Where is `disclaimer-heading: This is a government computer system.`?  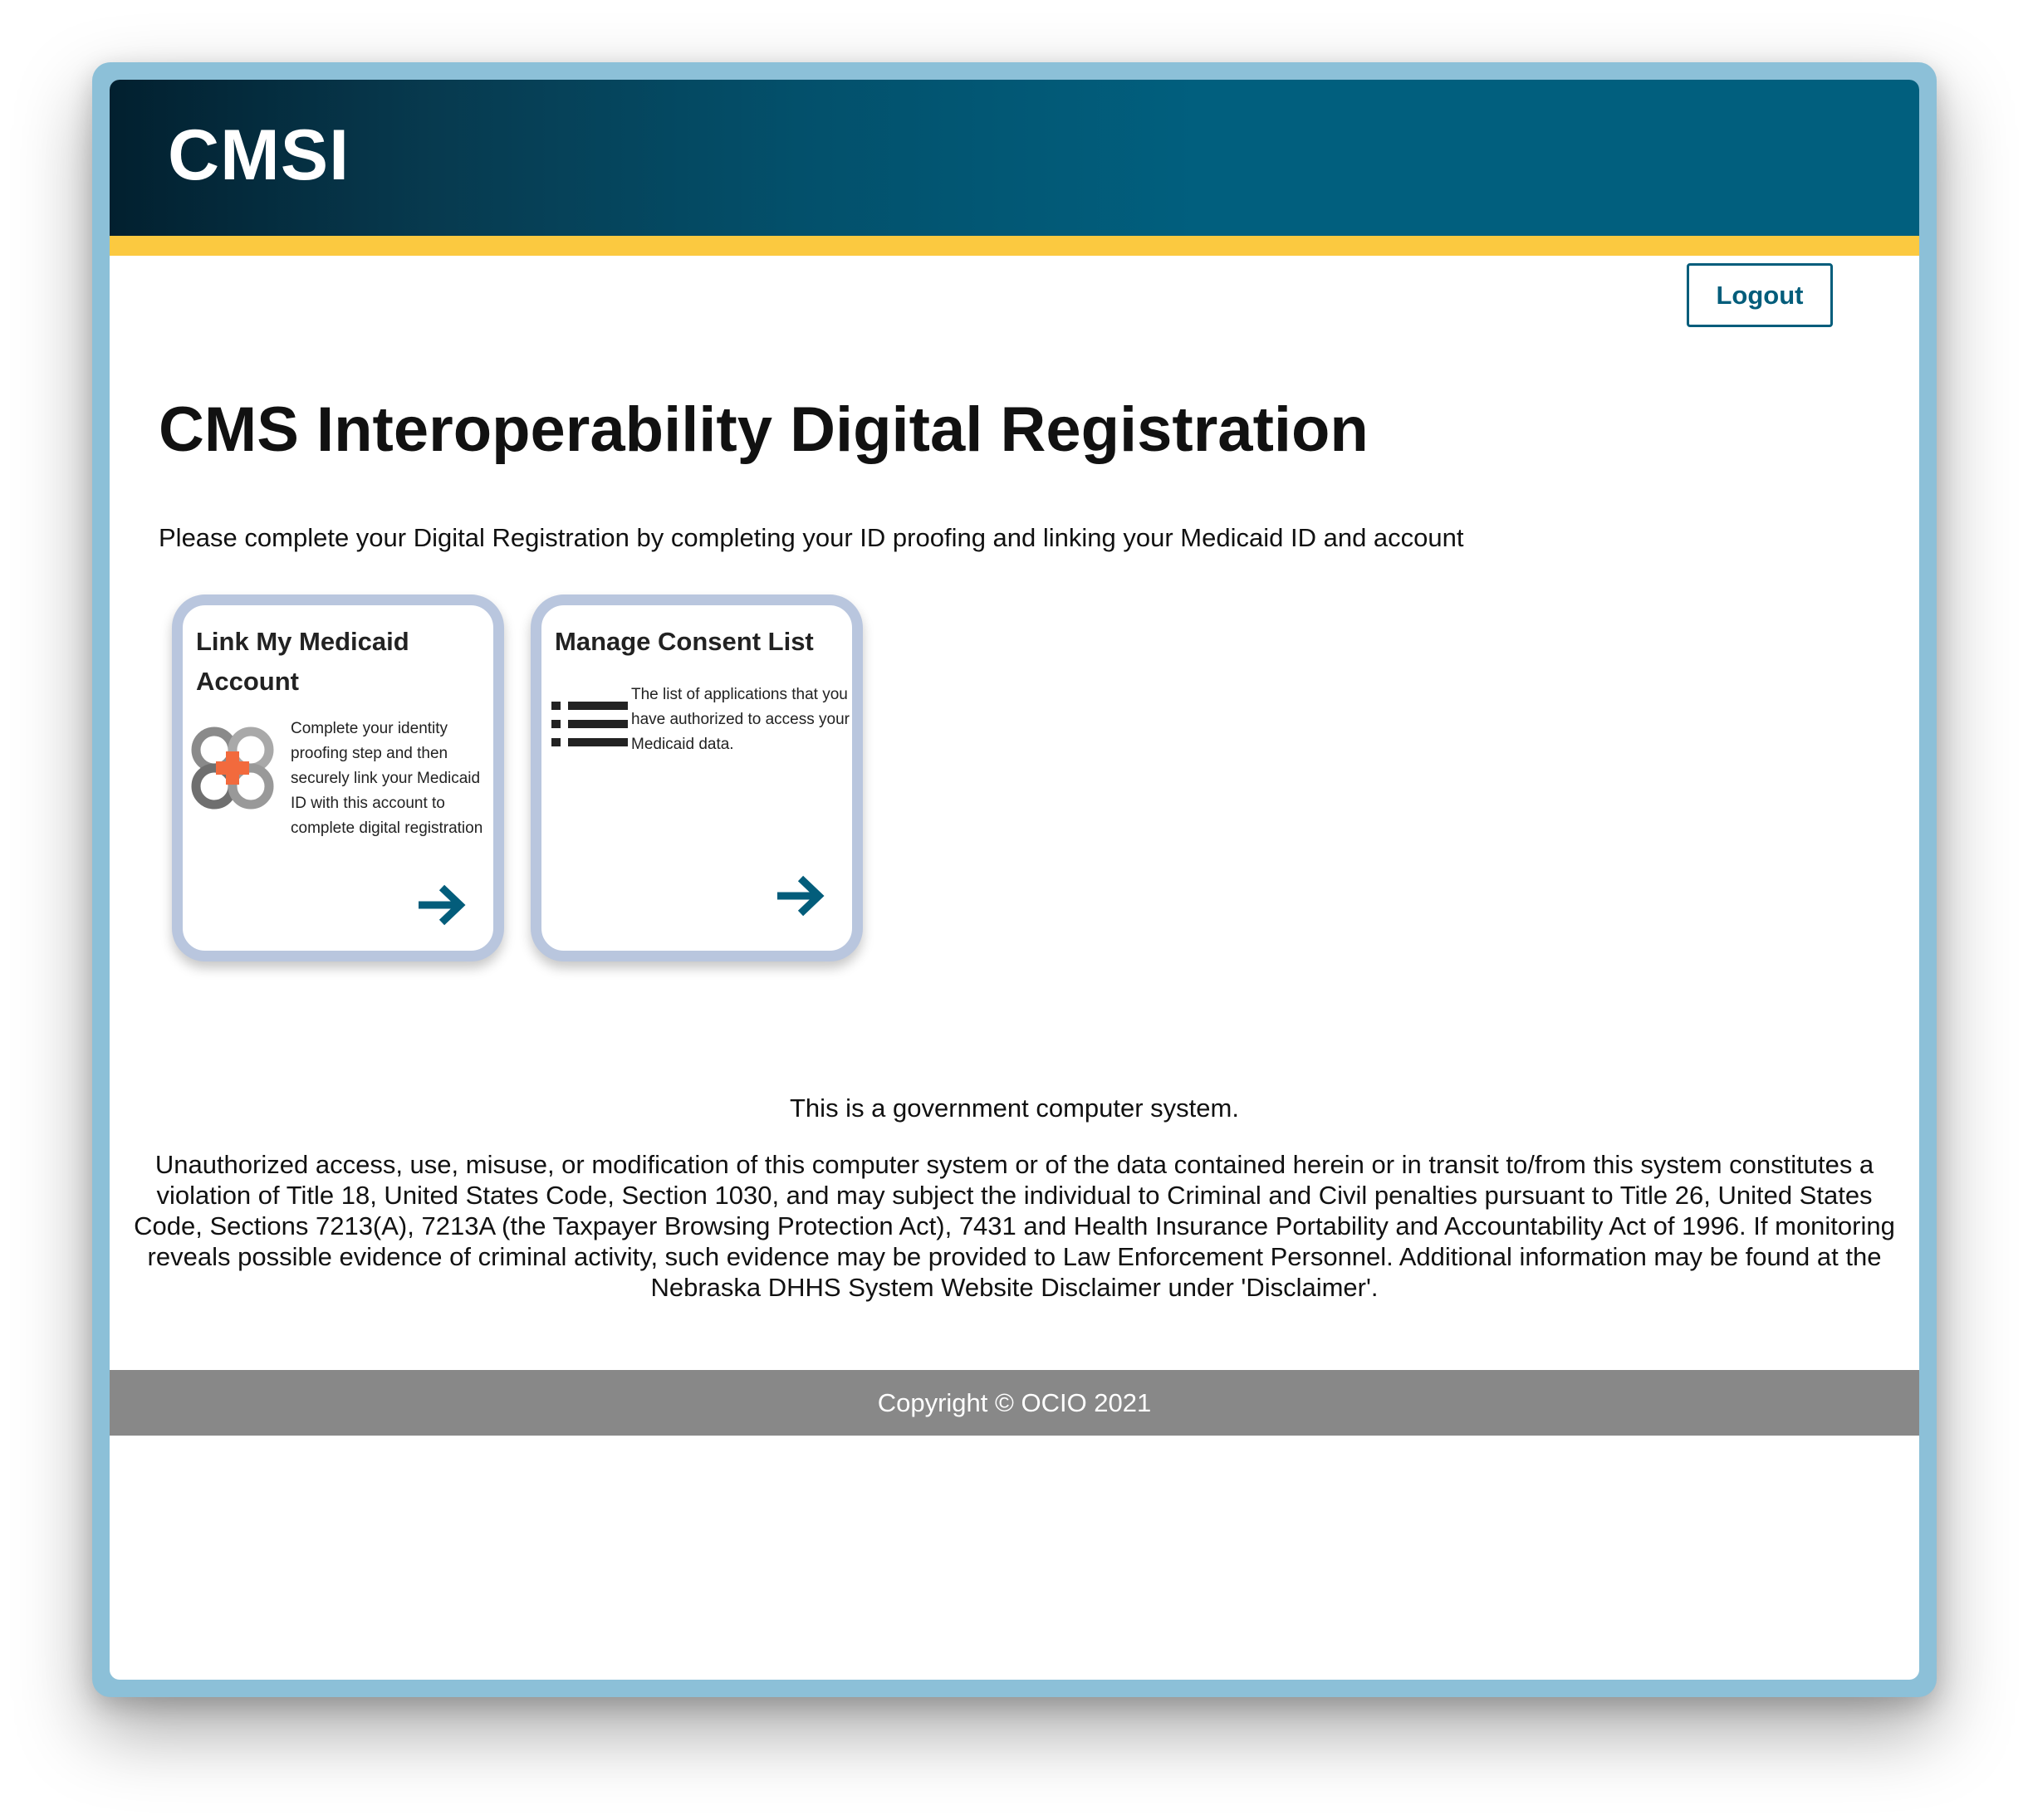 disclaimer-heading: This is a government computer system. is located at coordinates (1014, 1108).